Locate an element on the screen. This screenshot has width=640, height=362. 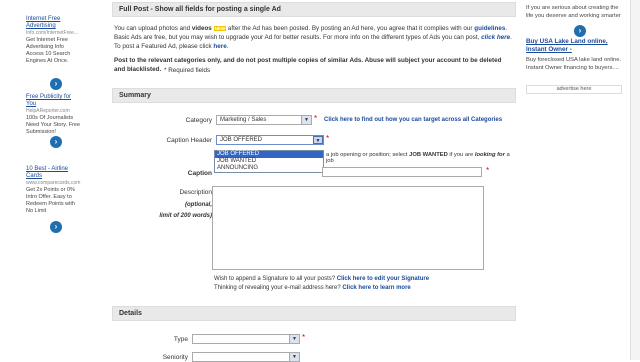
seniority-select: ▼ is located at coordinates (246, 357).